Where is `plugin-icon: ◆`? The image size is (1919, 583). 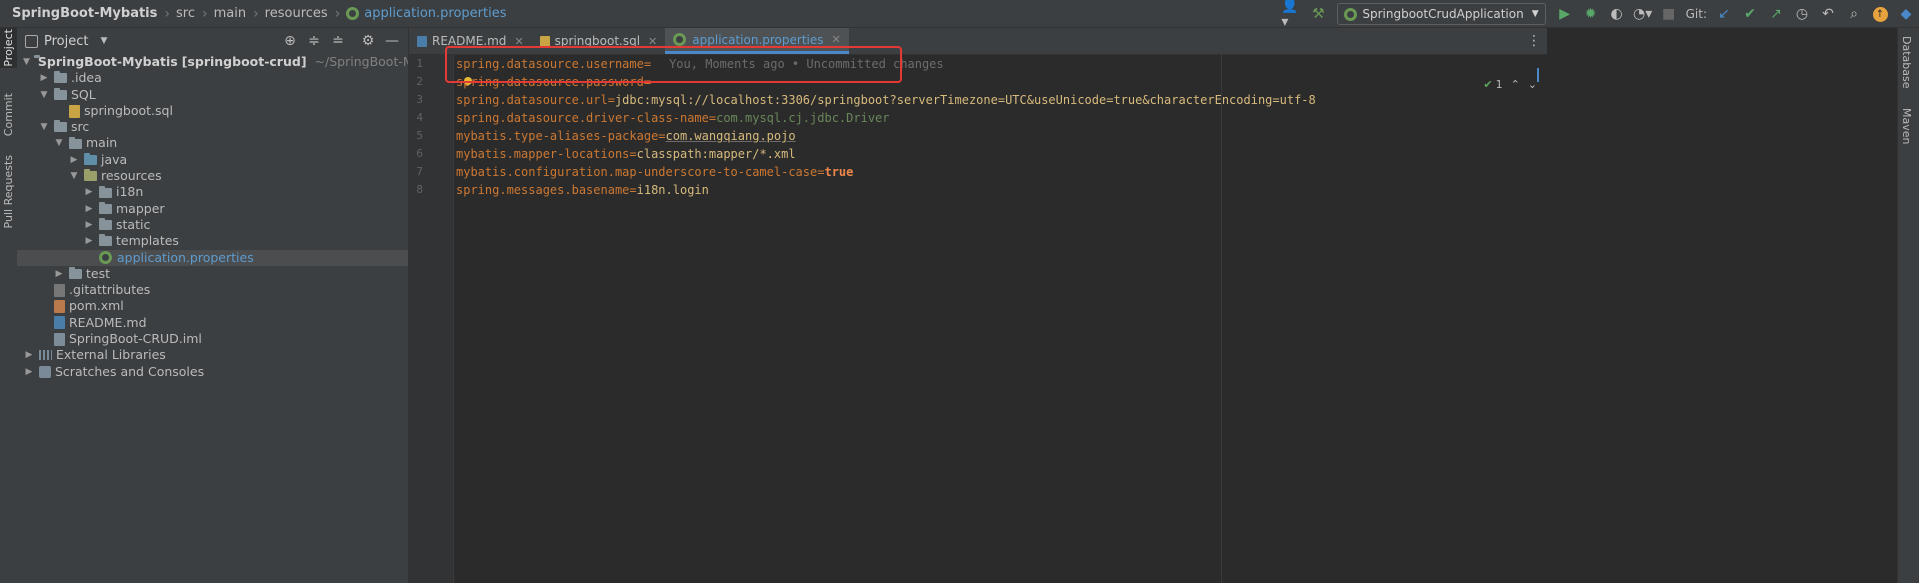
plugin-icon: ◆ is located at coordinates (1906, 14).